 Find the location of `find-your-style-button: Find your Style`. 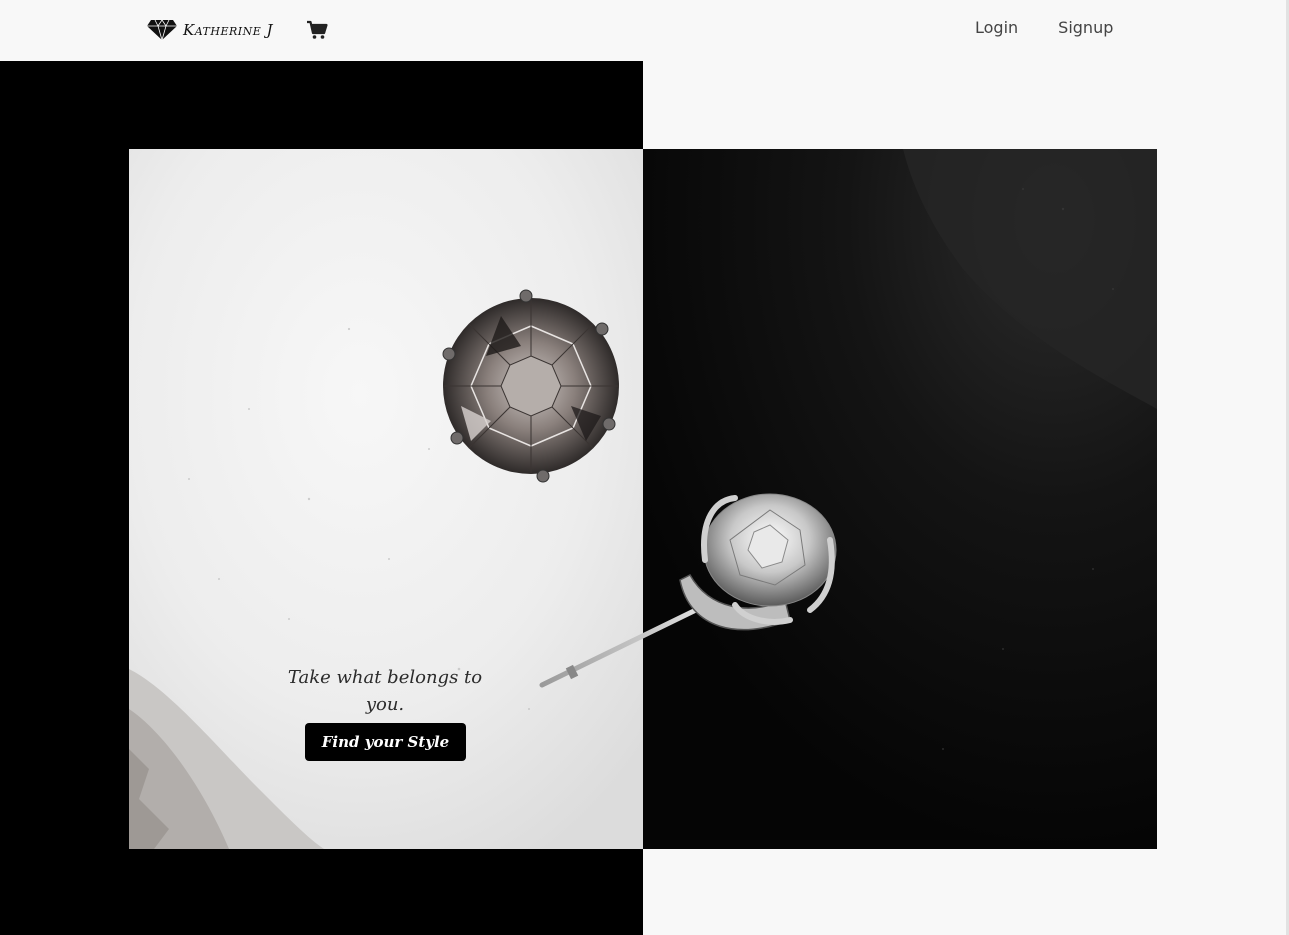

find-your-style-button: Find your Style is located at coordinates (385, 742).